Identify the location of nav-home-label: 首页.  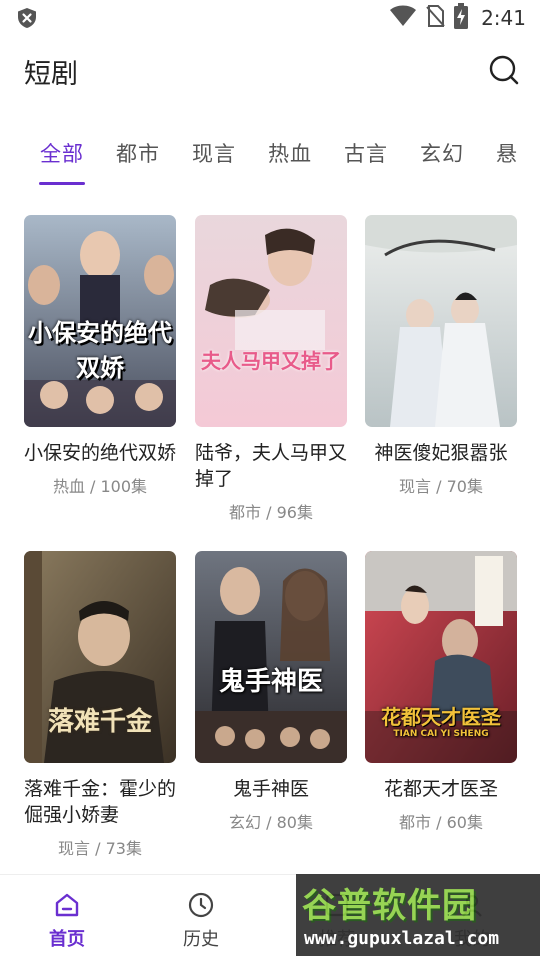
(67, 939).